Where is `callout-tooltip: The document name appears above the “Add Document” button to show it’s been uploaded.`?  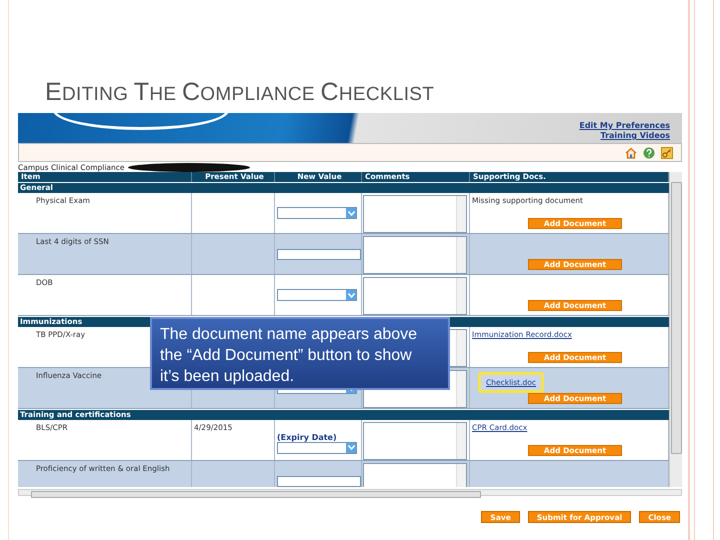 callout-tooltip: The document name appears above the “Add Document” button to show it’s been uploaded. is located at coordinates (300, 353).